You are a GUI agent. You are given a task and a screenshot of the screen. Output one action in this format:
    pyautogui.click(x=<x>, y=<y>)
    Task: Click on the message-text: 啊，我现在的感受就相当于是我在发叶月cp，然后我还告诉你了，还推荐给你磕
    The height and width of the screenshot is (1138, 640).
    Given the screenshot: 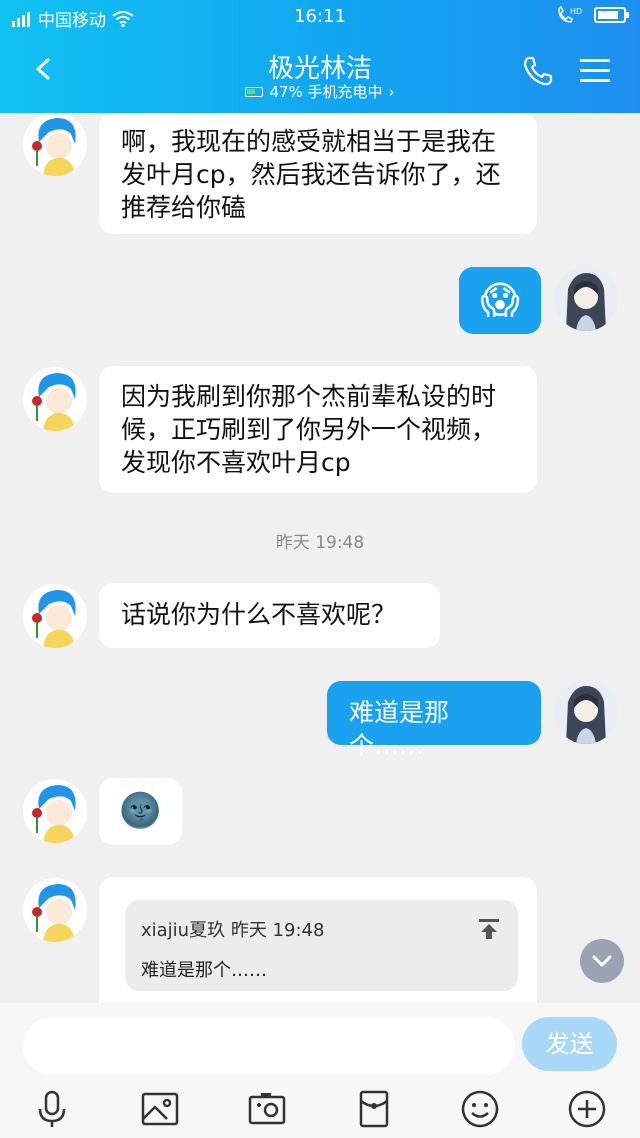 What is the action you would take?
    pyautogui.click(x=311, y=174)
    